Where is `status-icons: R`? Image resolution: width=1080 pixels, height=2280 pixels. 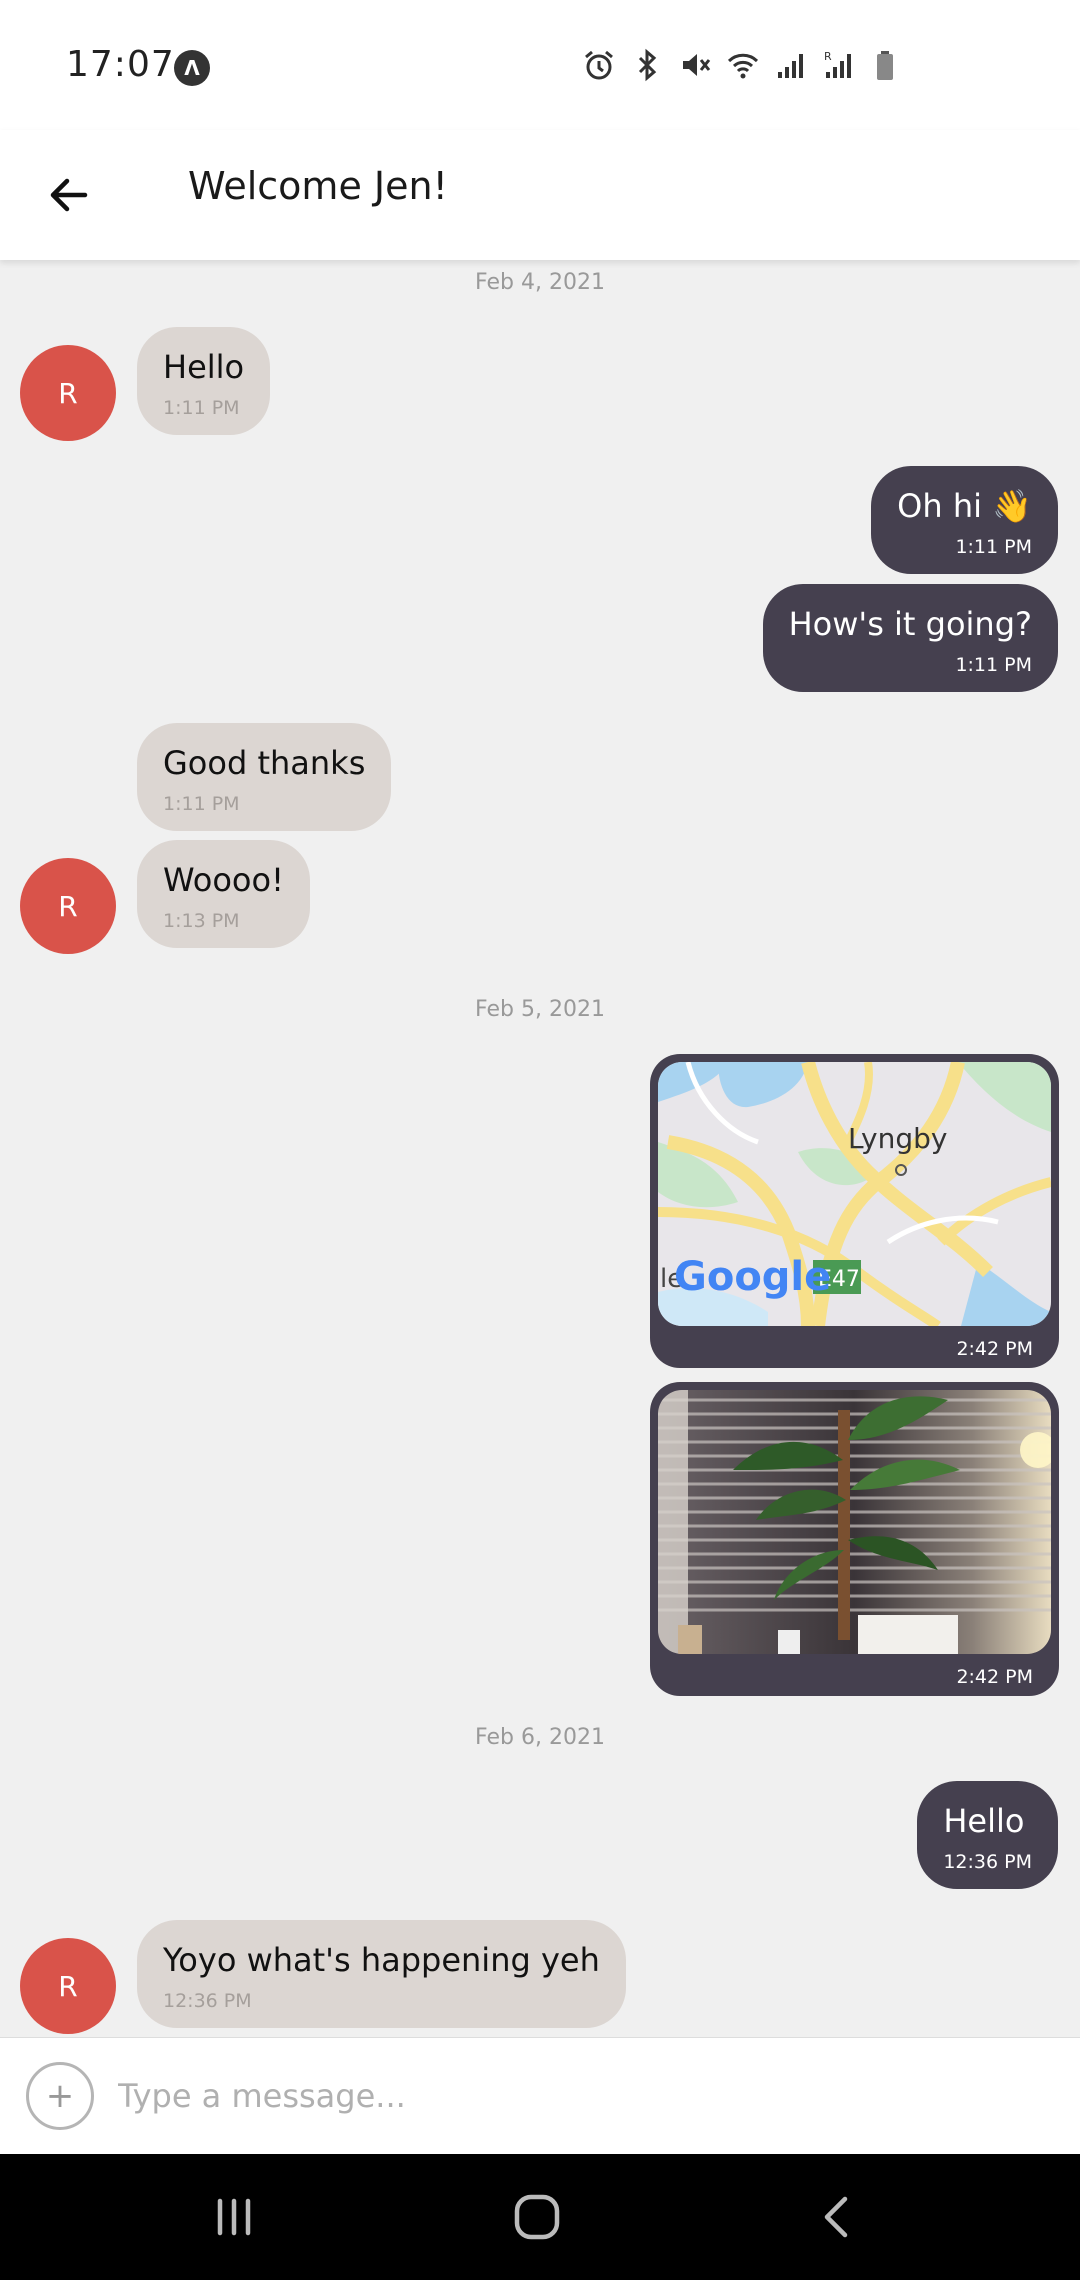 status-icons: R is located at coordinates (743, 65).